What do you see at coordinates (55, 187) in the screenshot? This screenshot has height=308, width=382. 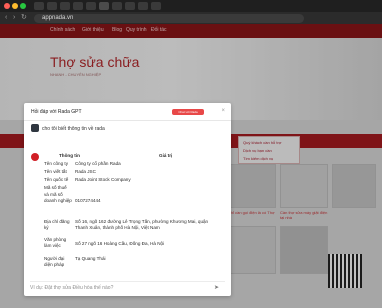 I see `row-key: Mã số thuế` at bounding box center [55, 187].